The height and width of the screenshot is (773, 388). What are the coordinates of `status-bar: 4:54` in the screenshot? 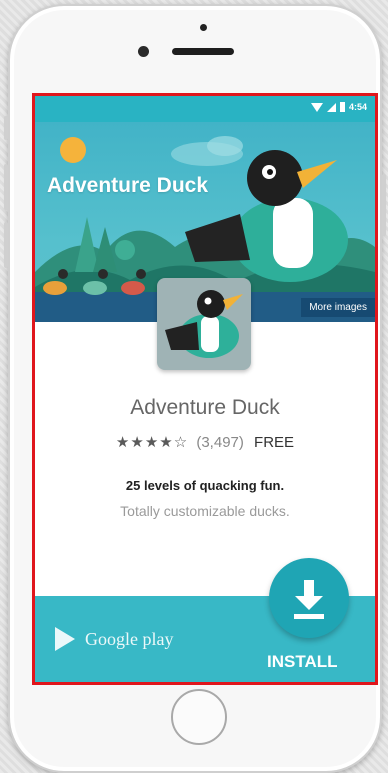 It's located at (205, 109).